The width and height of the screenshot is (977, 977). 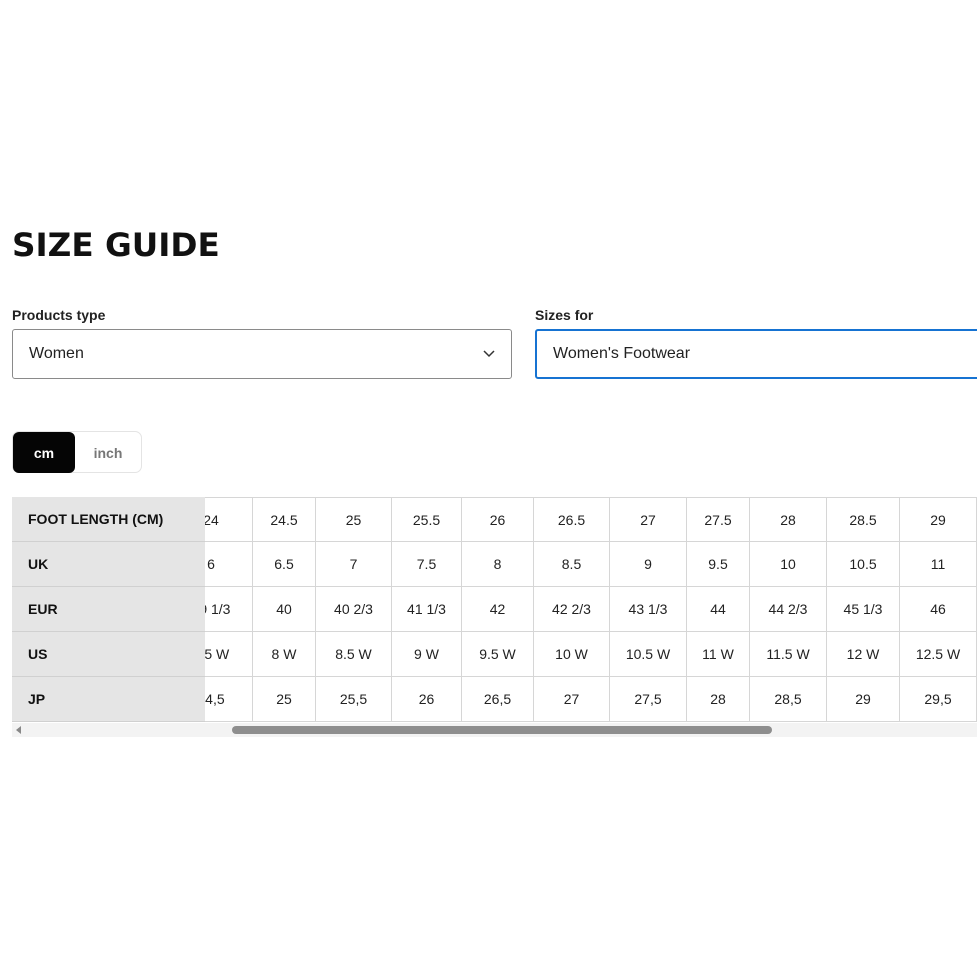 What do you see at coordinates (938, 699) in the screenshot?
I see `table-cell: 29,5` at bounding box center [938, 699].